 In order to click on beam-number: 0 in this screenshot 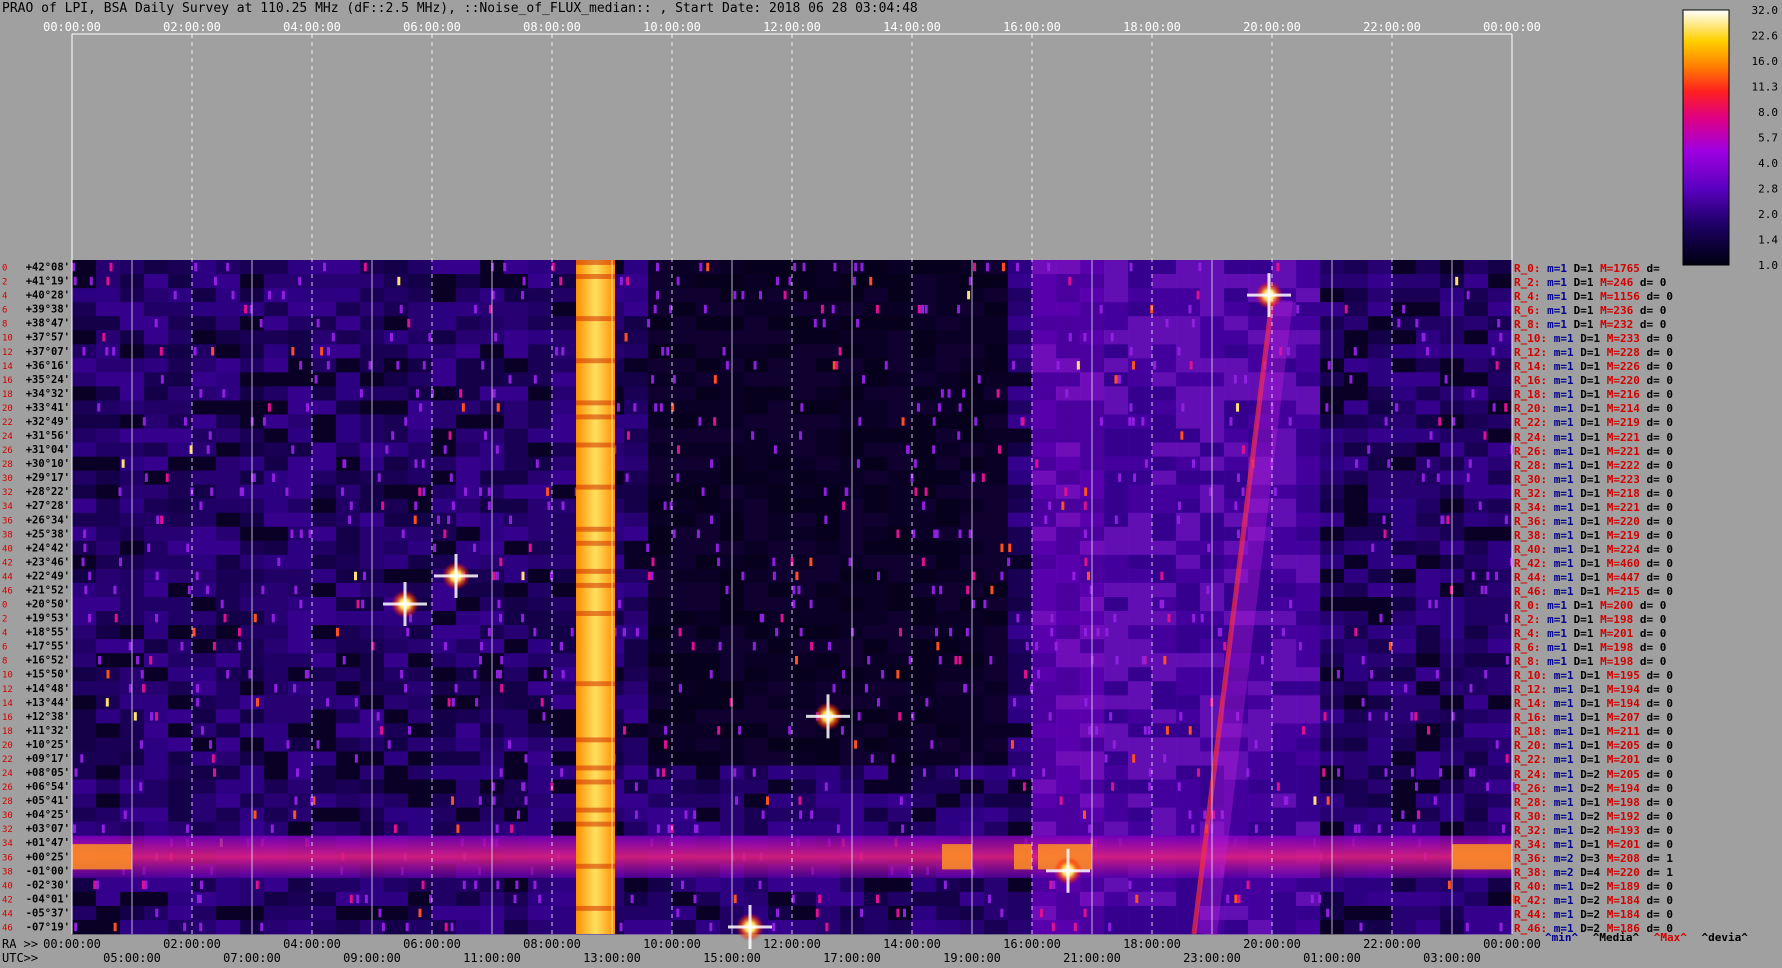, I will do `click(4, 606)`.